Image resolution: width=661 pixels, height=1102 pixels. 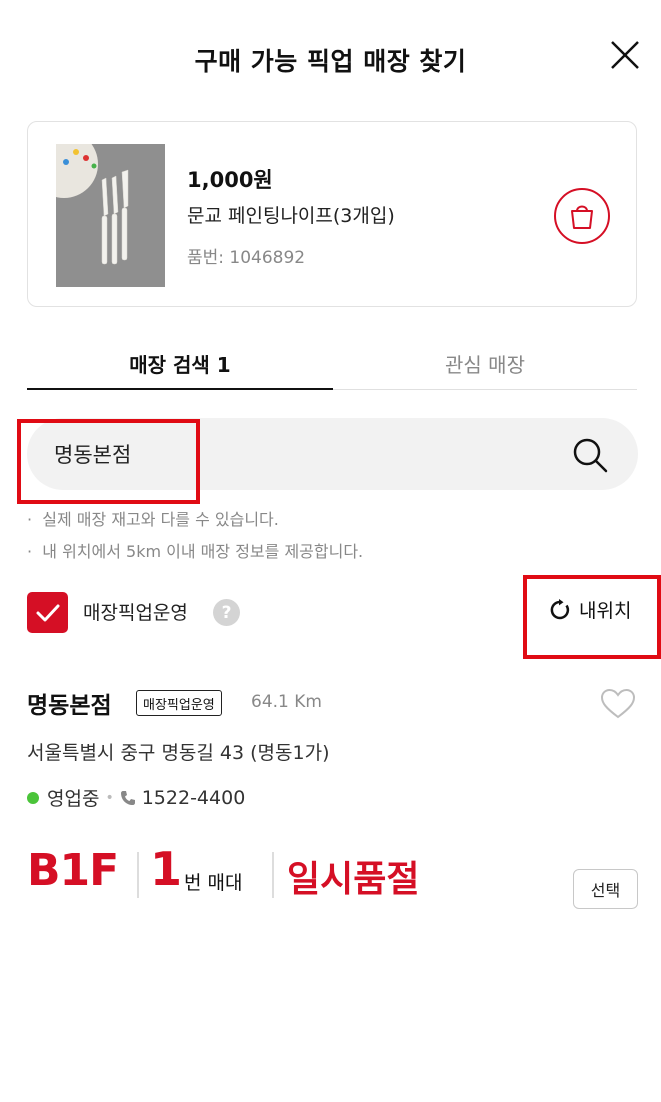 What do you see at coordinates (330, 61) in the screenshot?
I see `page-title: 구매 가능 픽업 매장 찾기` at bounding box center [330, 61].